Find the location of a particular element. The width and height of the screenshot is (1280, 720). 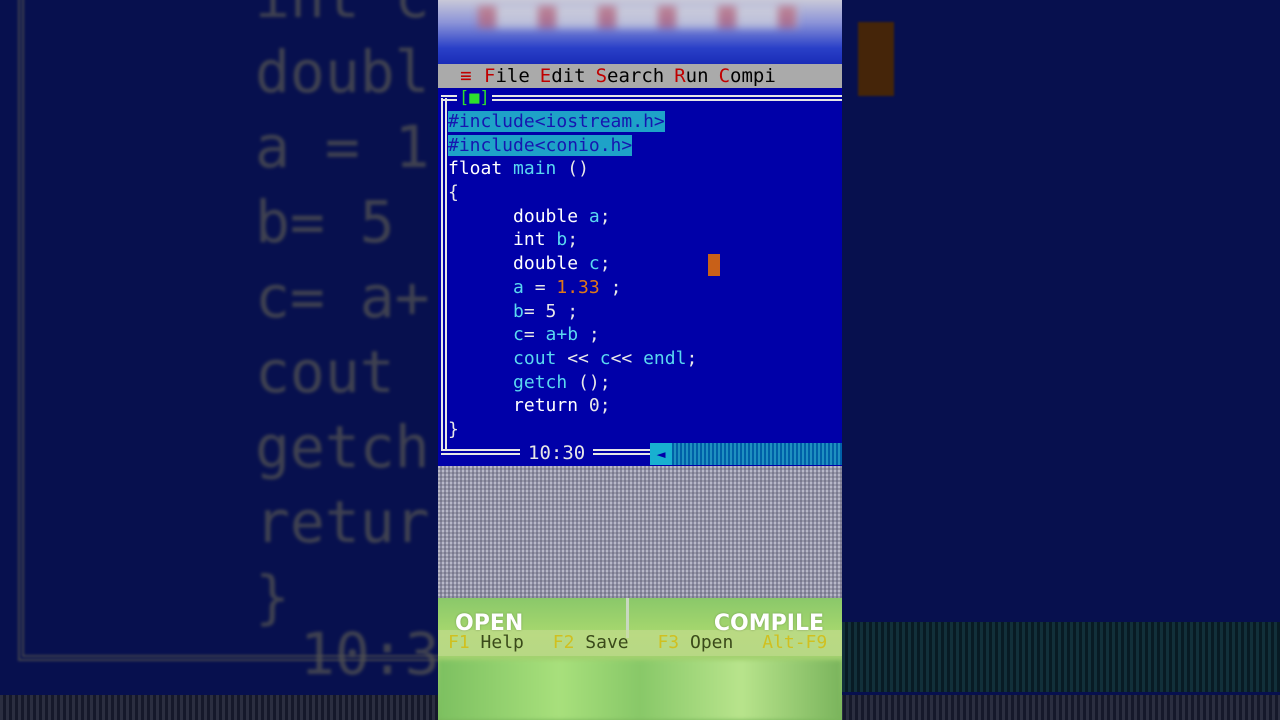

code-token: float is located at coordinates (475, 169).